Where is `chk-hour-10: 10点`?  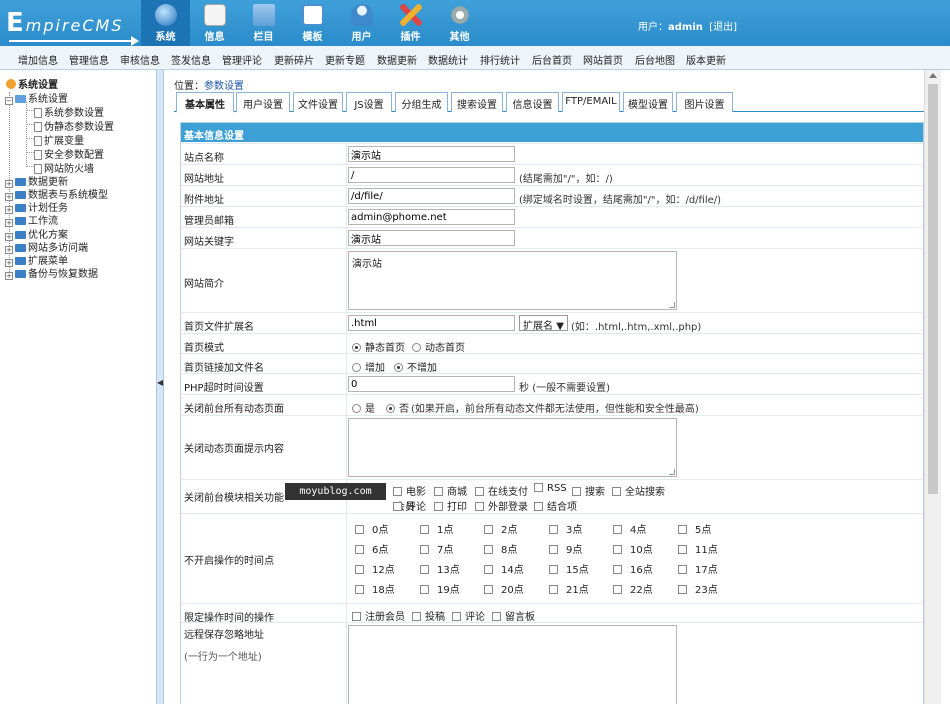 chk-hour-10: 10点 is located at coordinates (633, 548).